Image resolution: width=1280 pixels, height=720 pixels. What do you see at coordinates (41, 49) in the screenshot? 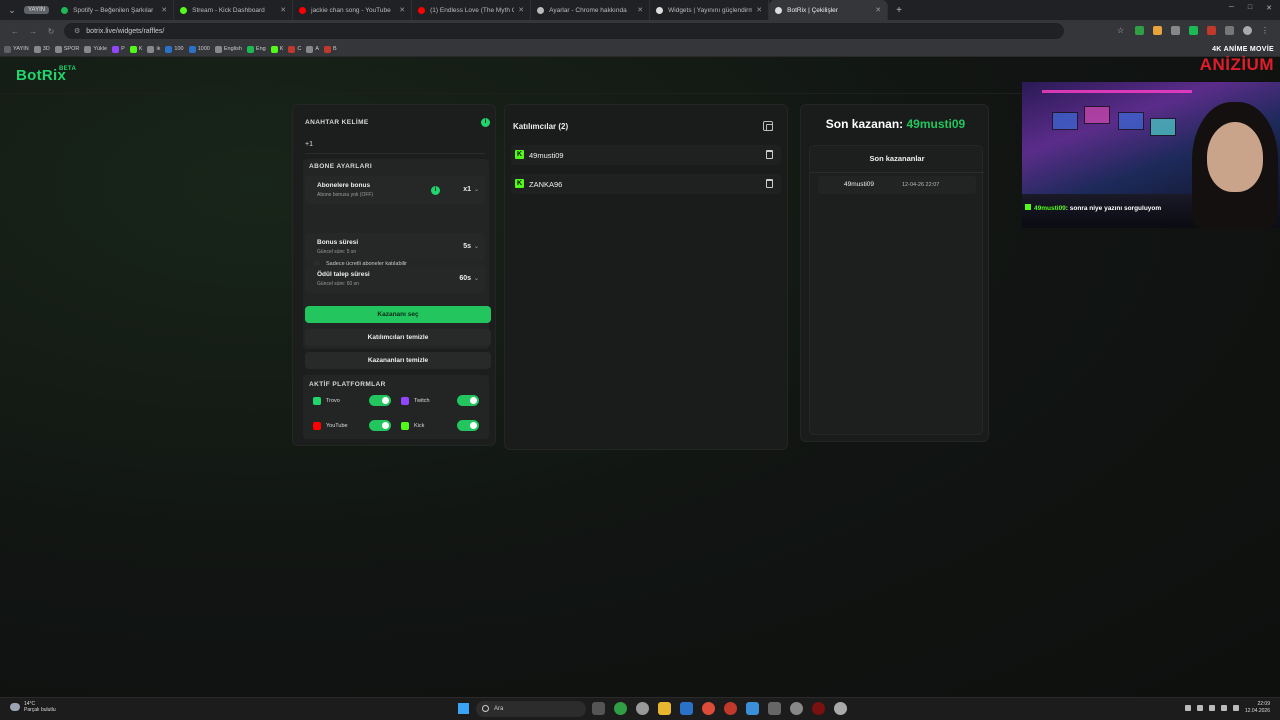
I see `bookmark-item: 3D` at bounding box center [41, 49].